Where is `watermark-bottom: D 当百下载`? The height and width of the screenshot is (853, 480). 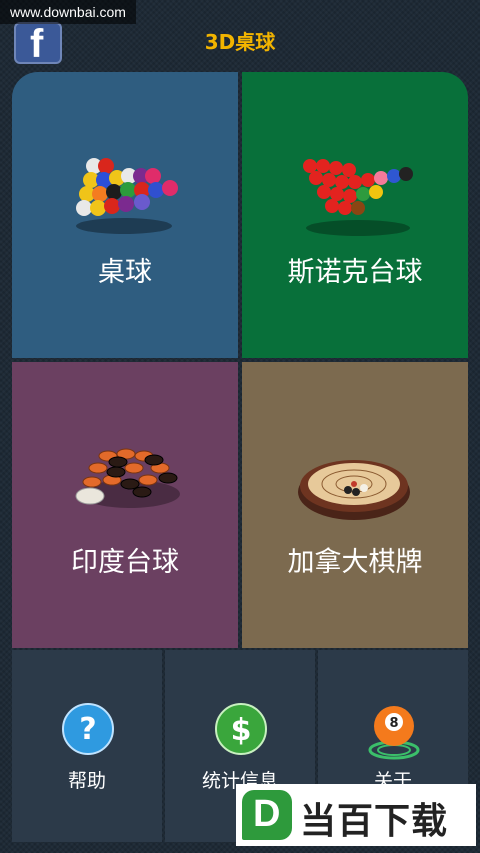 watermark-bottom: D 当百下载 is located at coordinates (356, 815).